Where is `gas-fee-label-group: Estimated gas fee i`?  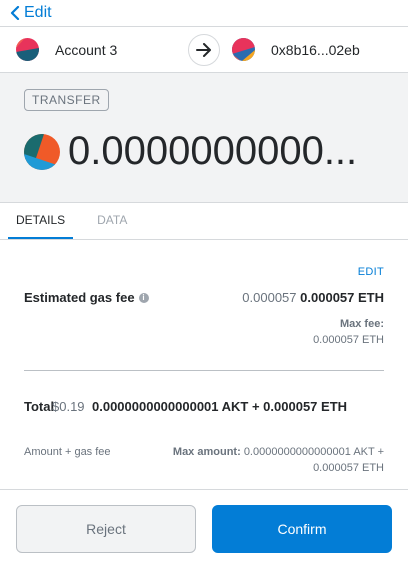
gas-fee-label-group: Estimated gas fee i is located at coordinates (86, 297).